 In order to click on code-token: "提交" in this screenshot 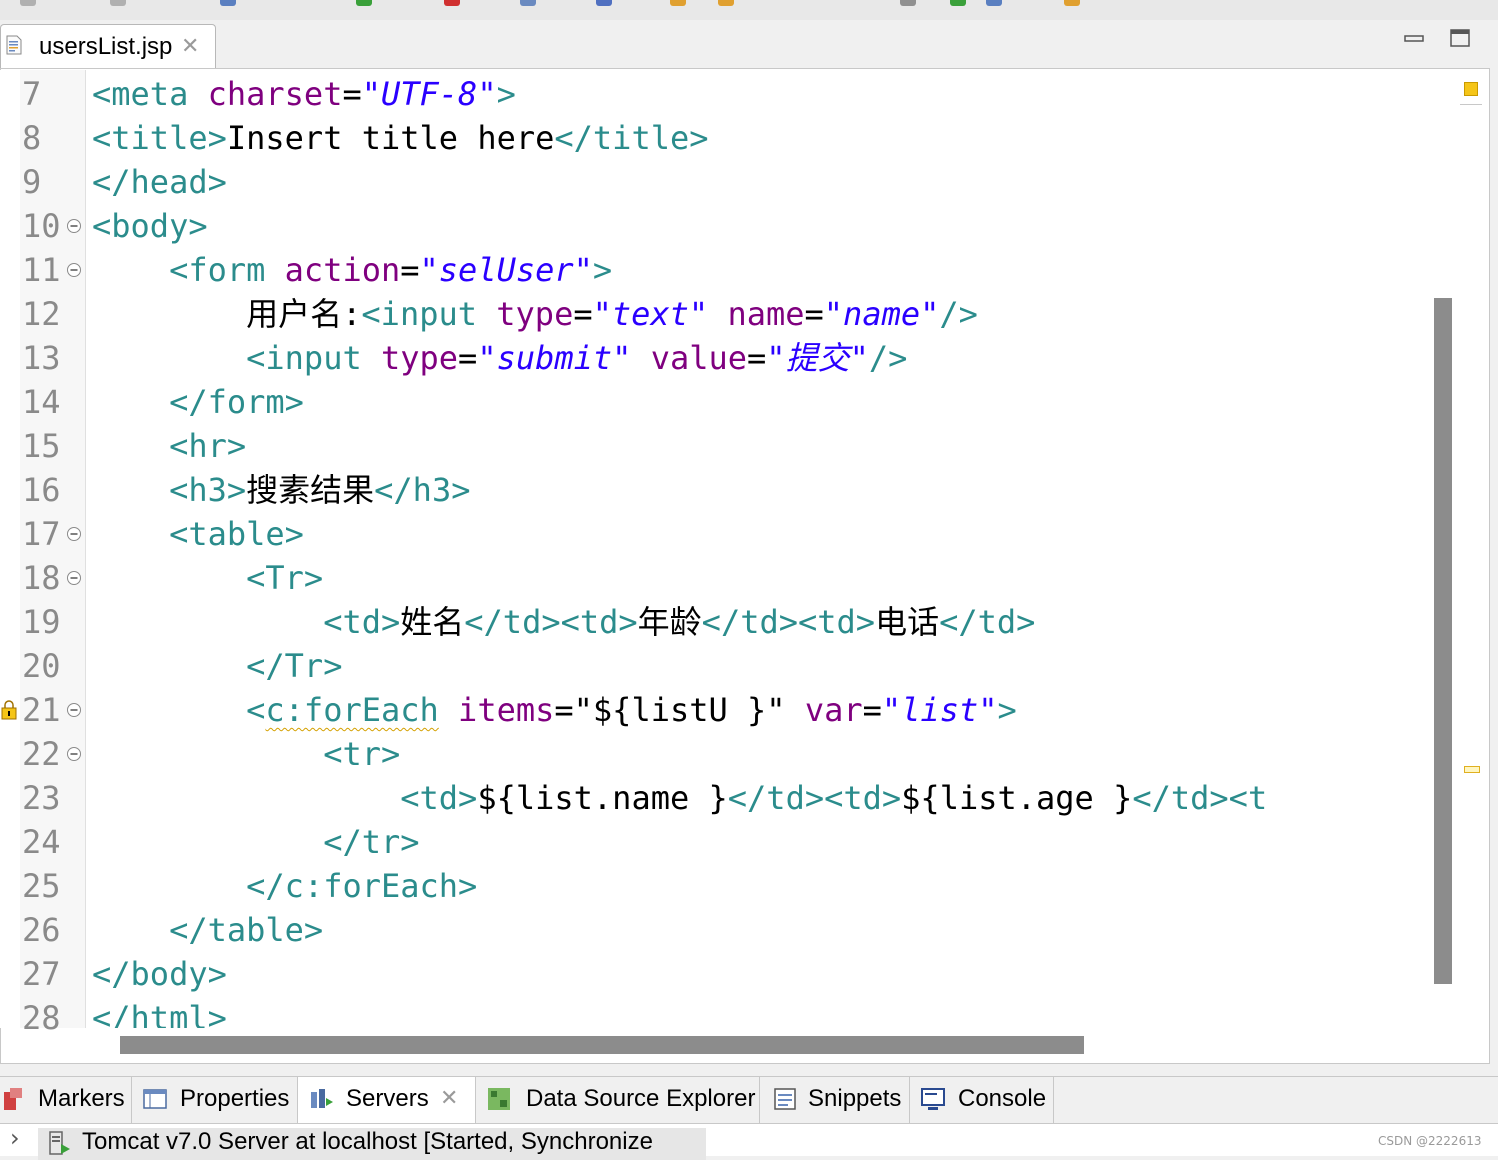, I will do `click(817, 358)`.